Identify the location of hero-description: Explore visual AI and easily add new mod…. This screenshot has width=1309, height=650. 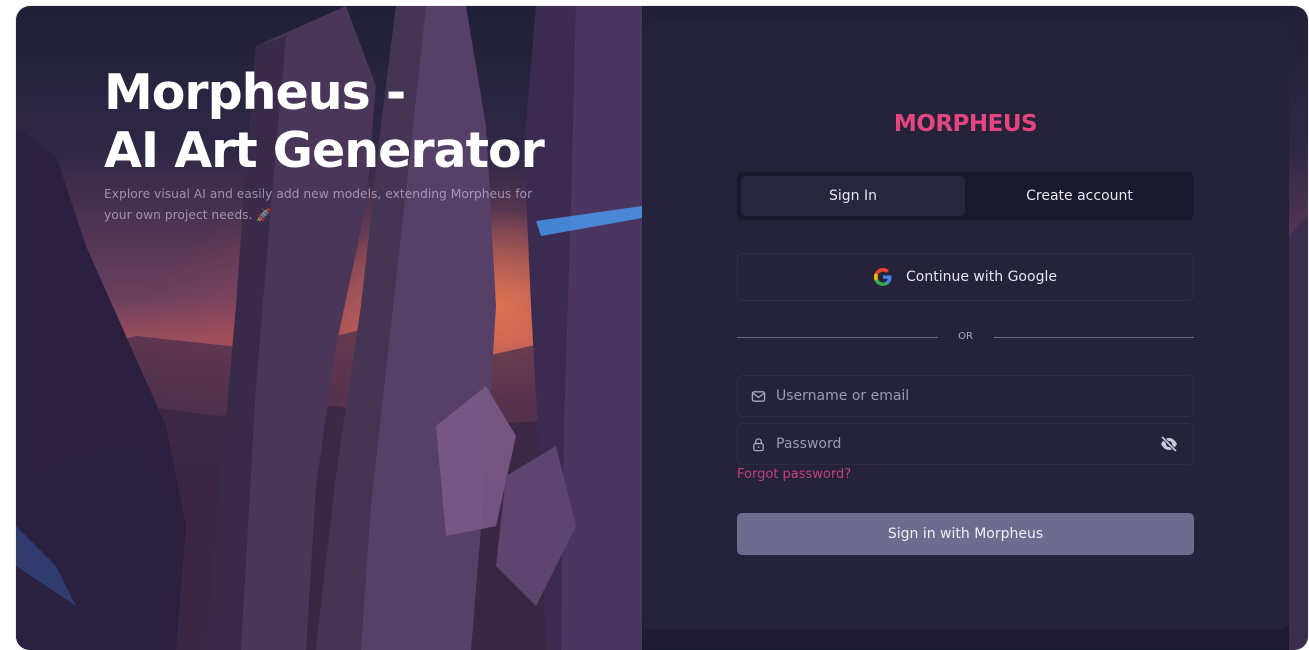
(318, 204).